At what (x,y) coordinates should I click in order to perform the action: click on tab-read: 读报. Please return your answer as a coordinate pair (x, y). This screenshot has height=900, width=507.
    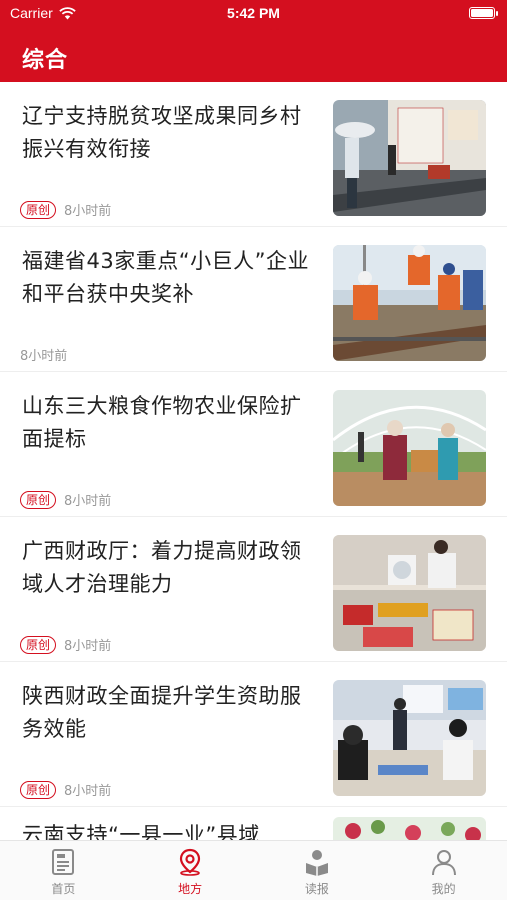
    Looking at the image, I should click on (317, 870).